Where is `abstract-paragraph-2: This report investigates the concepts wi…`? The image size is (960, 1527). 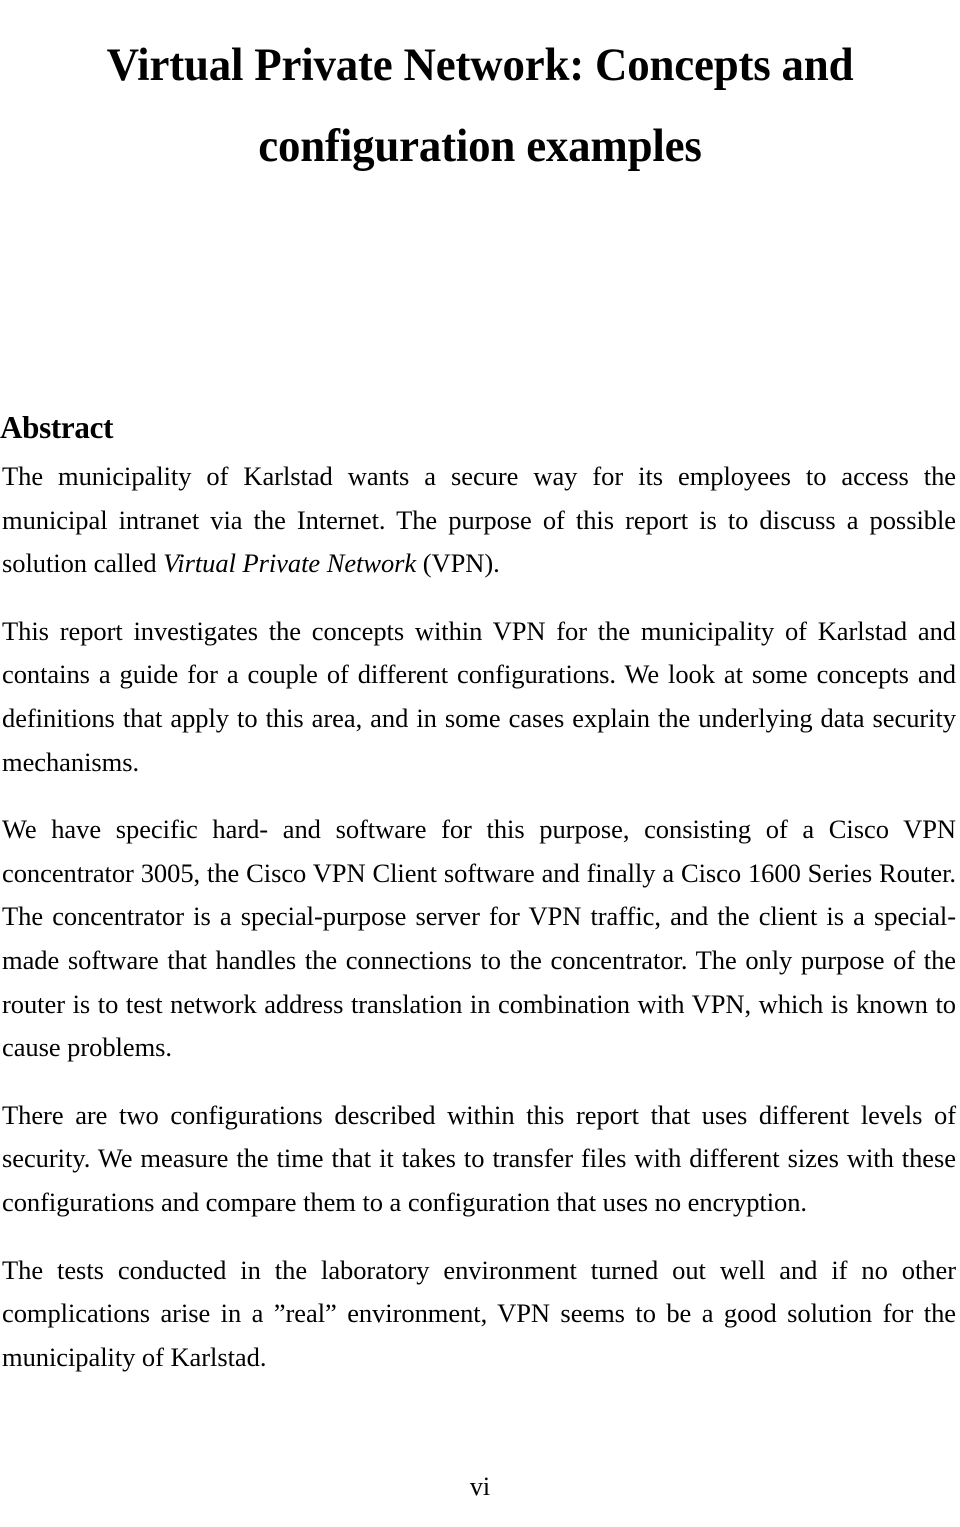
abstract-paragraph-2: This report investigates the concepts wi… is located at coordinates (479, 697).